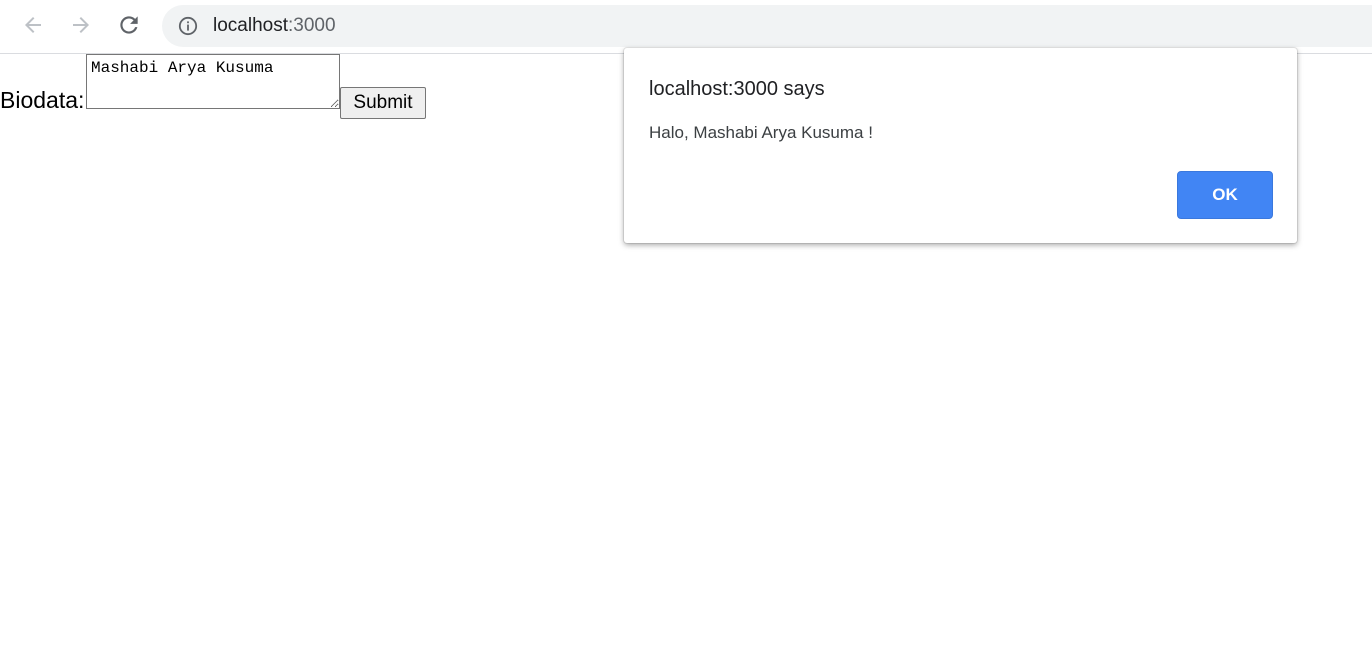 The height and width of the screenshot is (661, 1372). I want to click on url-text: localhost:3000, so click(274, 26).